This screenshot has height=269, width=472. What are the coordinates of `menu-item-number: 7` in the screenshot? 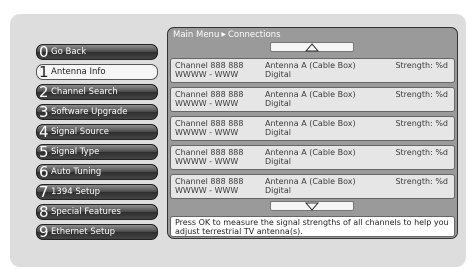 It's located at (44, 192).